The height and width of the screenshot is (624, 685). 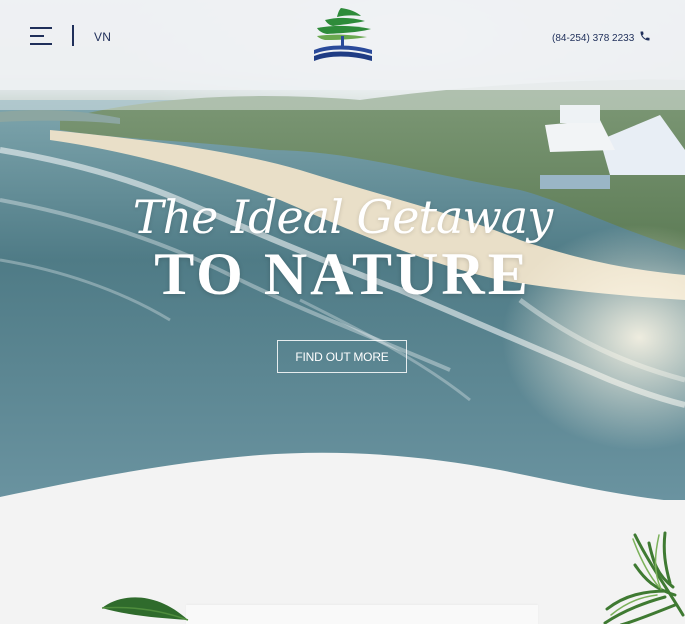 What do you see at coordinates (73, 35) in the screenshot?
I see `header-divider` at bounding box center [73, 35].